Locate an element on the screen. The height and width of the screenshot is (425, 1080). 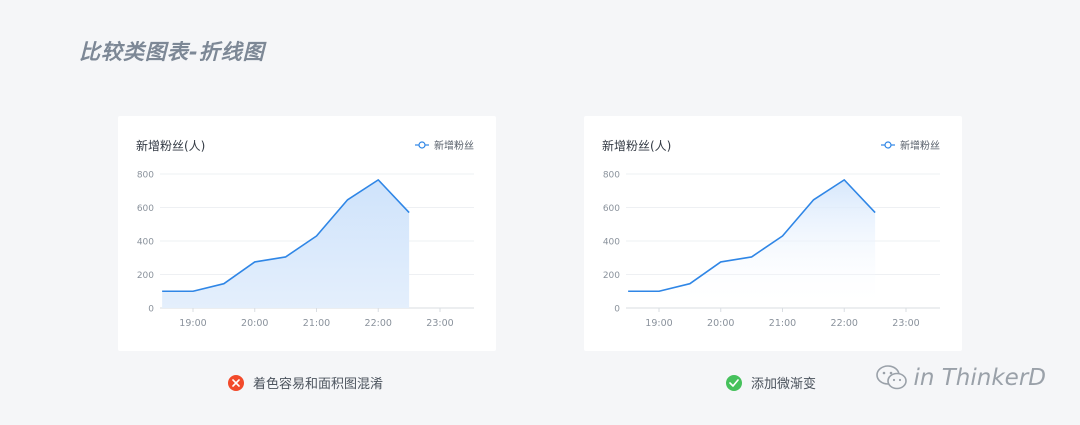
caption-bad-text: 着色容易和面积图混淆 is located at coordinates (318, 384).